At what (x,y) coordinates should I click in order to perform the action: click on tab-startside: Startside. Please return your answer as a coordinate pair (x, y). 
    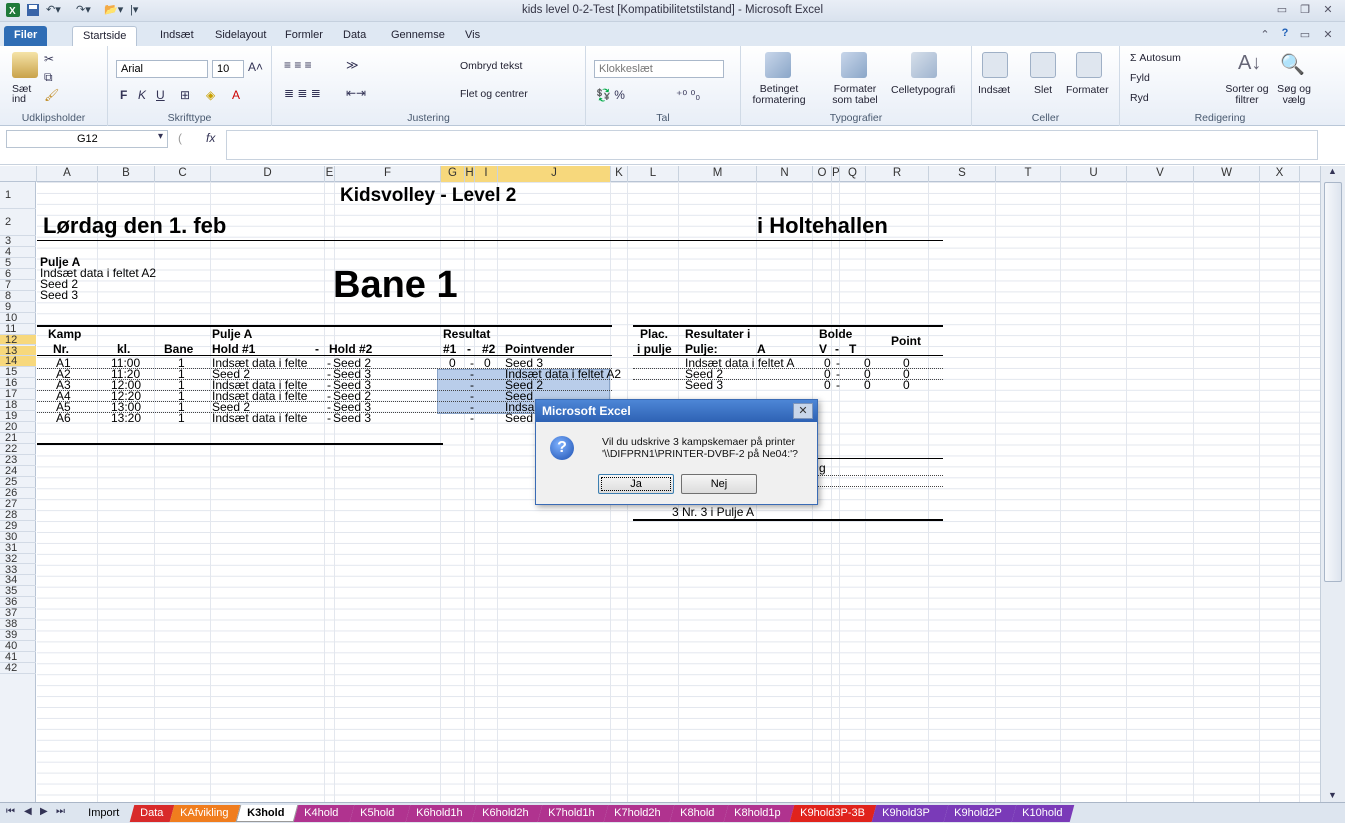
    Looking at the image, I should click on (105, 36).